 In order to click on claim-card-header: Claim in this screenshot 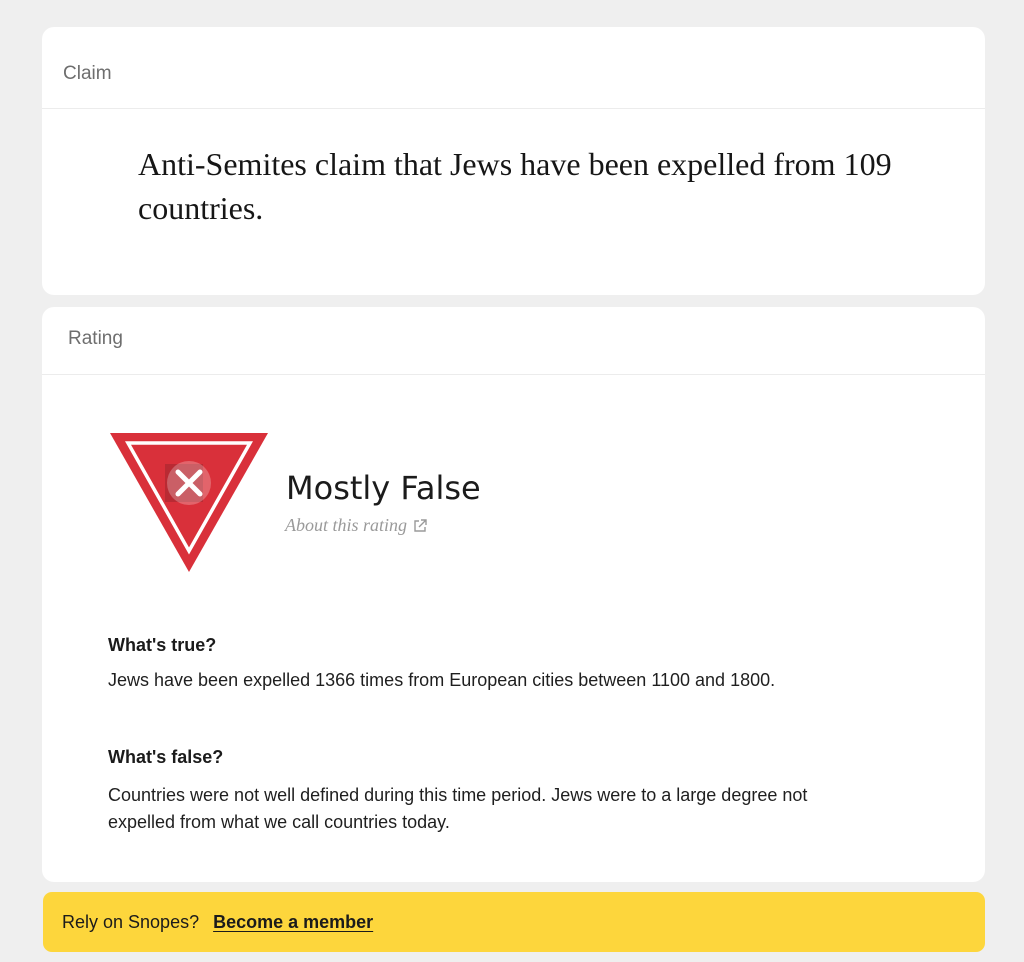, I will do `click(513, 68)`.